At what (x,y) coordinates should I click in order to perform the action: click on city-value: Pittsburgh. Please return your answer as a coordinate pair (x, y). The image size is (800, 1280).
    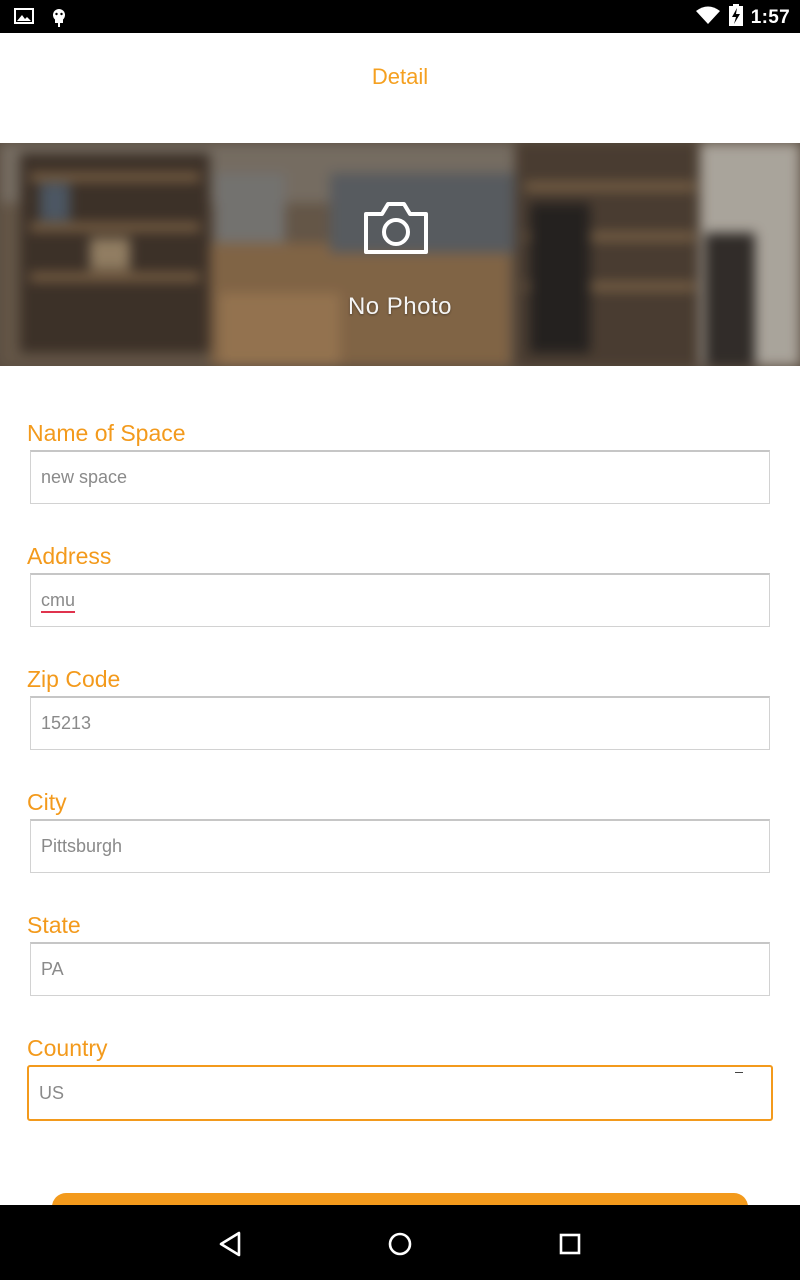
    Looking at the image, I should click on (82, 846).